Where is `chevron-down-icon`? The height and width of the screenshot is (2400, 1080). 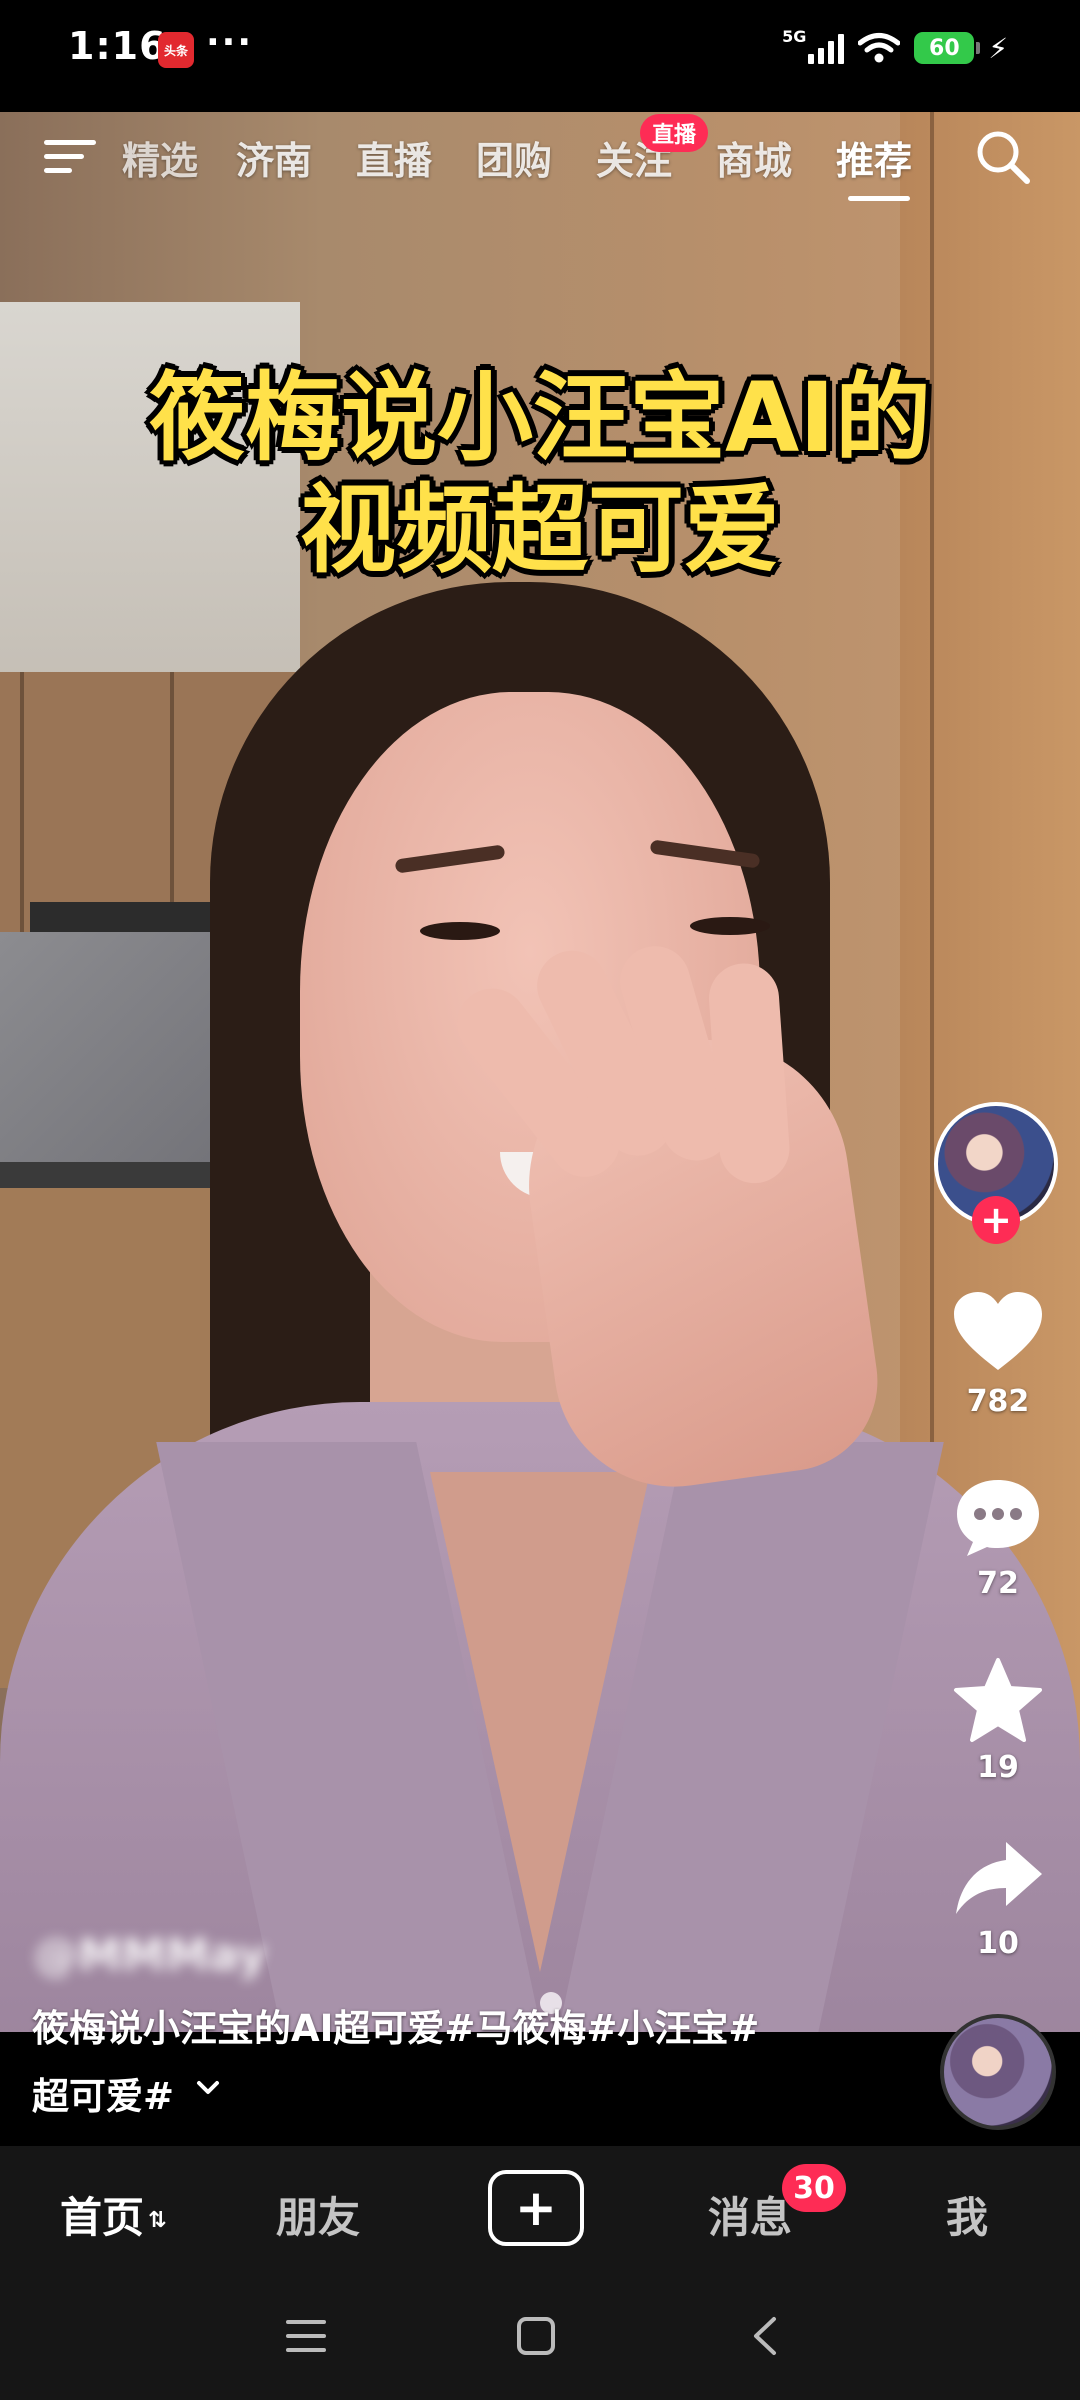 chevron-down-icon is located at coordinates (208, 2088).